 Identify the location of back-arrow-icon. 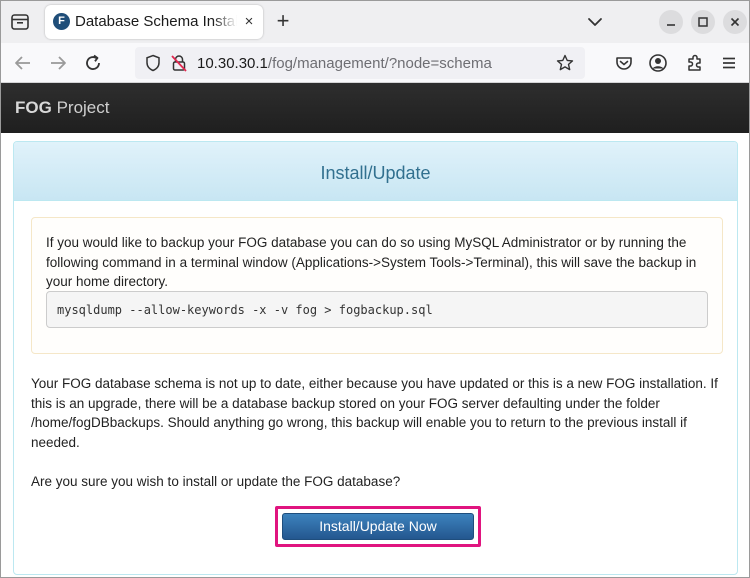
(23, 63).